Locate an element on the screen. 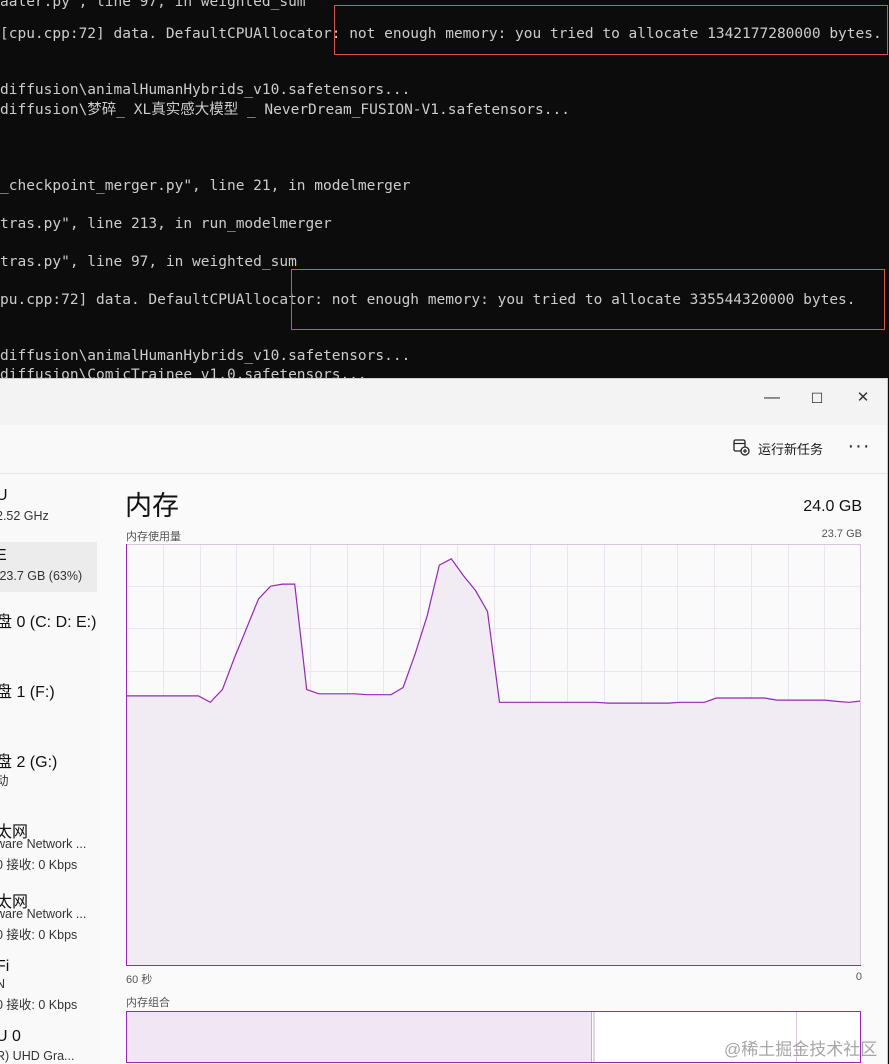 The width and height of the screenshot is (889, 1064). composition-in-use is located at coordinates (359, 1037).